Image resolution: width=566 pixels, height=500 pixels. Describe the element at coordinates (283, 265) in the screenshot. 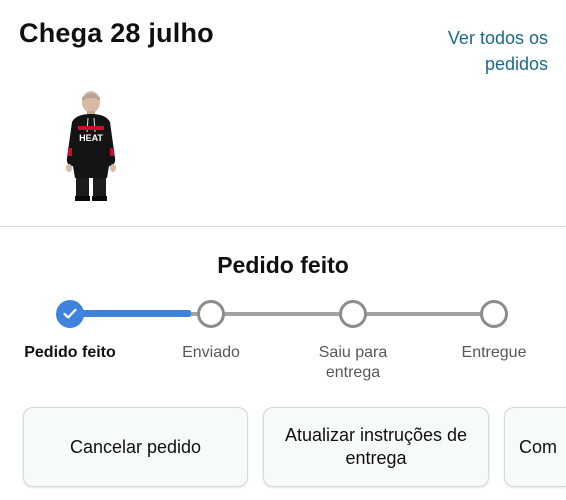

I see `order-status-title: Pedido feito` at that location.